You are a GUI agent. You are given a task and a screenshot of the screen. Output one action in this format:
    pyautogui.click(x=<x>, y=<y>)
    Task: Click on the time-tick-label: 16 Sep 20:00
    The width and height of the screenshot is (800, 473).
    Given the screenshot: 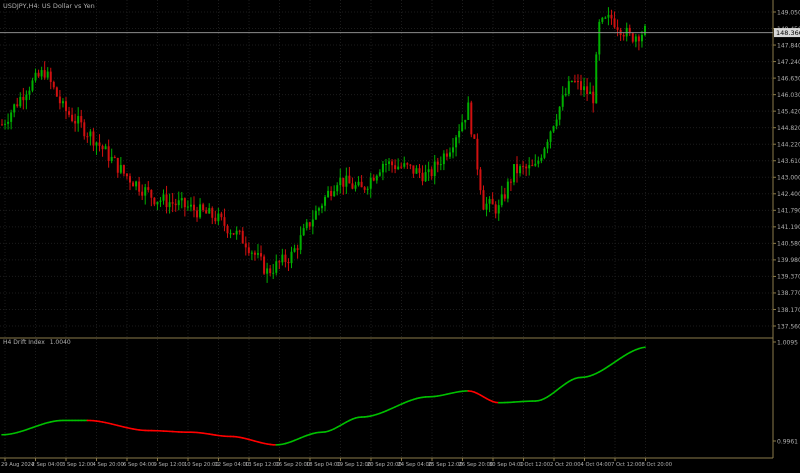 What is the action you would take?
    pyautogui.click(x=293, y=465)
    